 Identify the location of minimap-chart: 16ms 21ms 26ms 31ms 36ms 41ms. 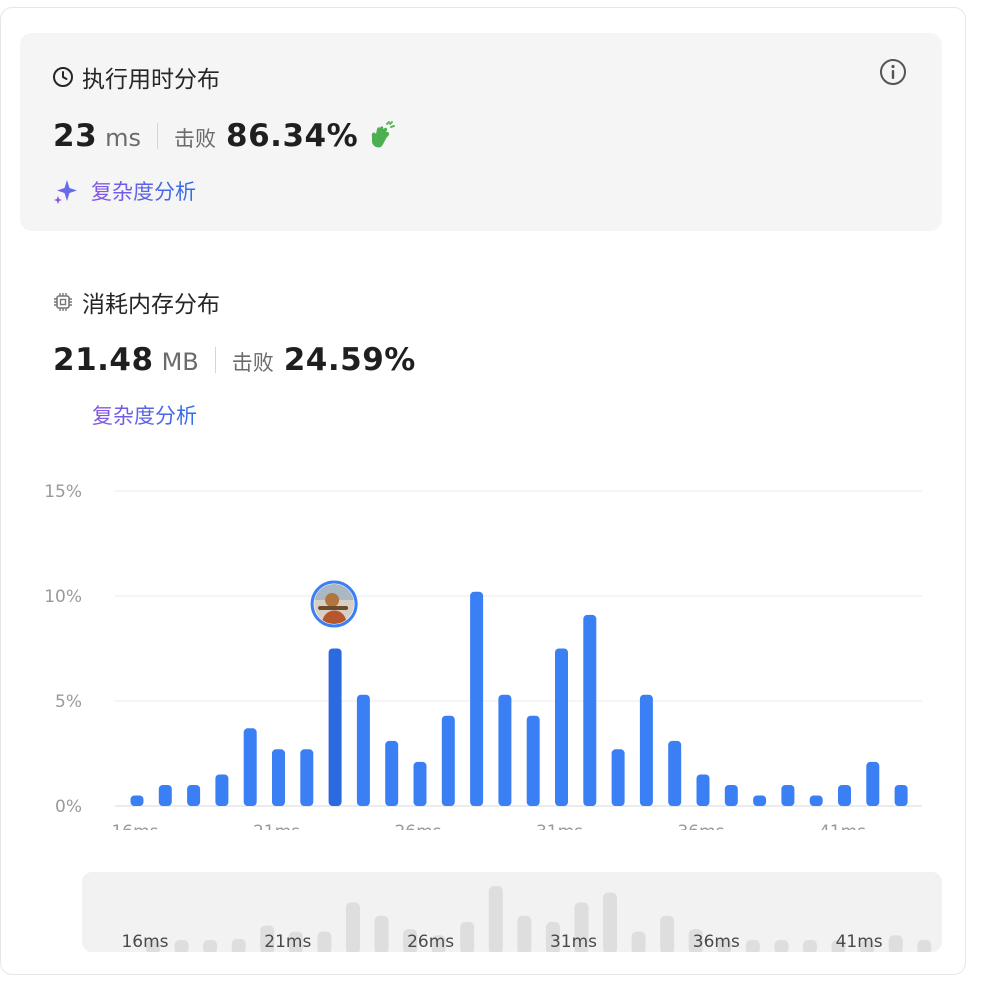
(526, 919).